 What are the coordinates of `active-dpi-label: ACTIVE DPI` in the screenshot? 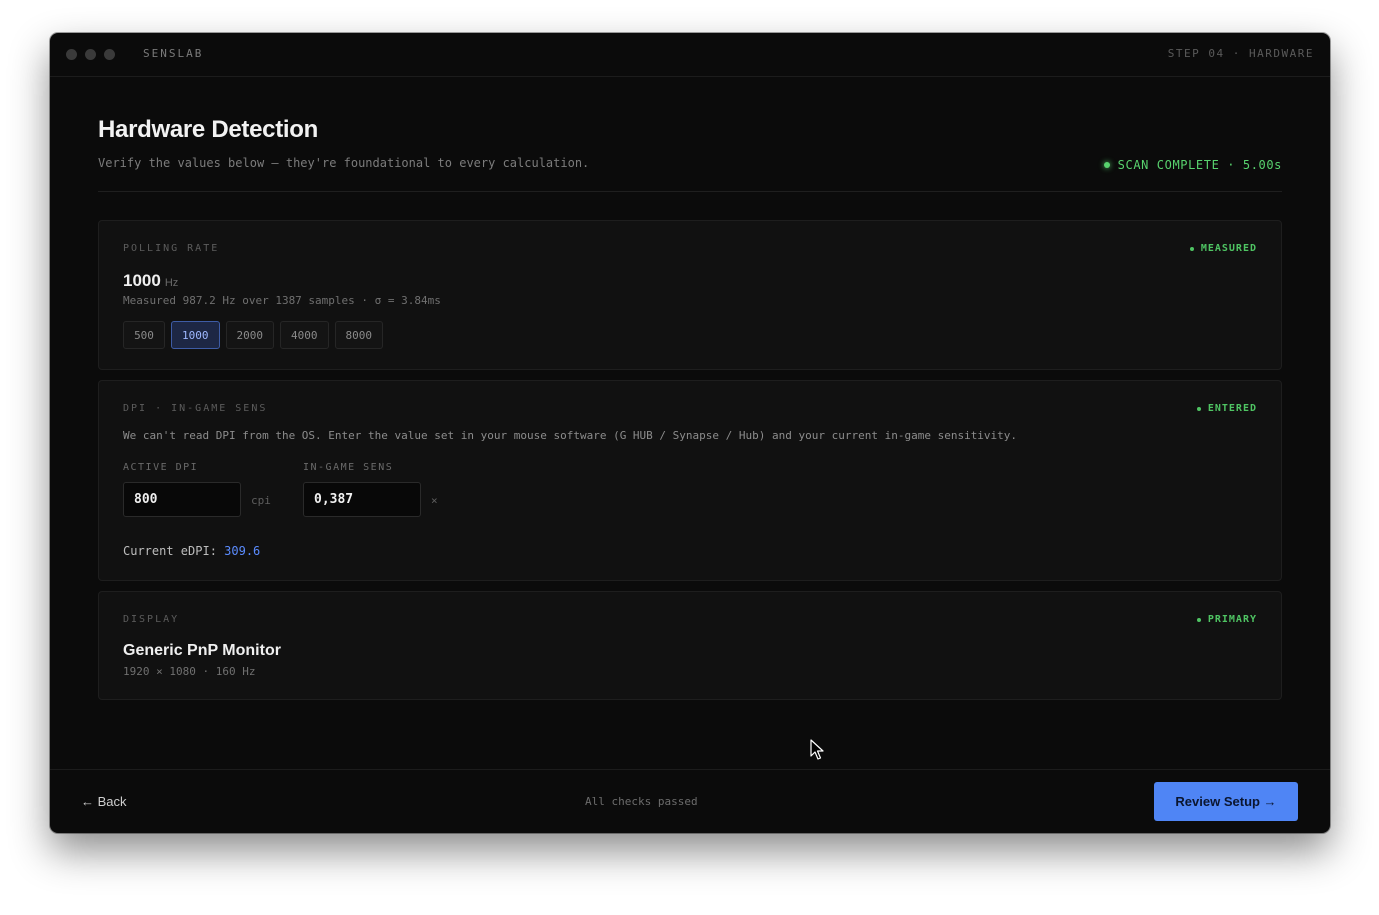 It's located at (161, 467).